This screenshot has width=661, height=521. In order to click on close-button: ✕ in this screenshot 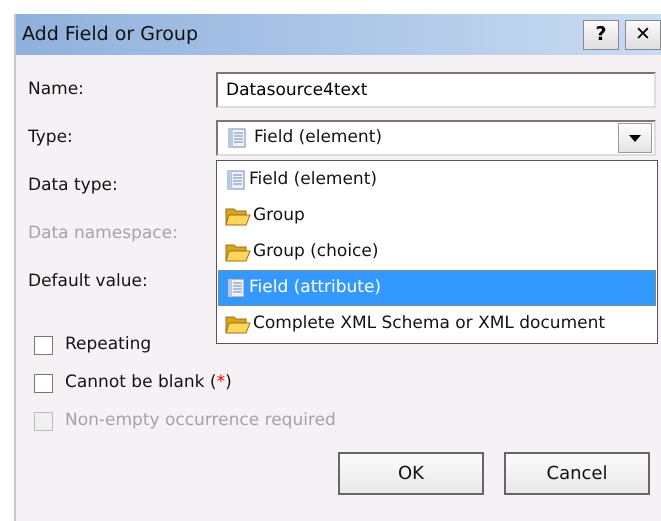, I will do `click(643, 35)`.